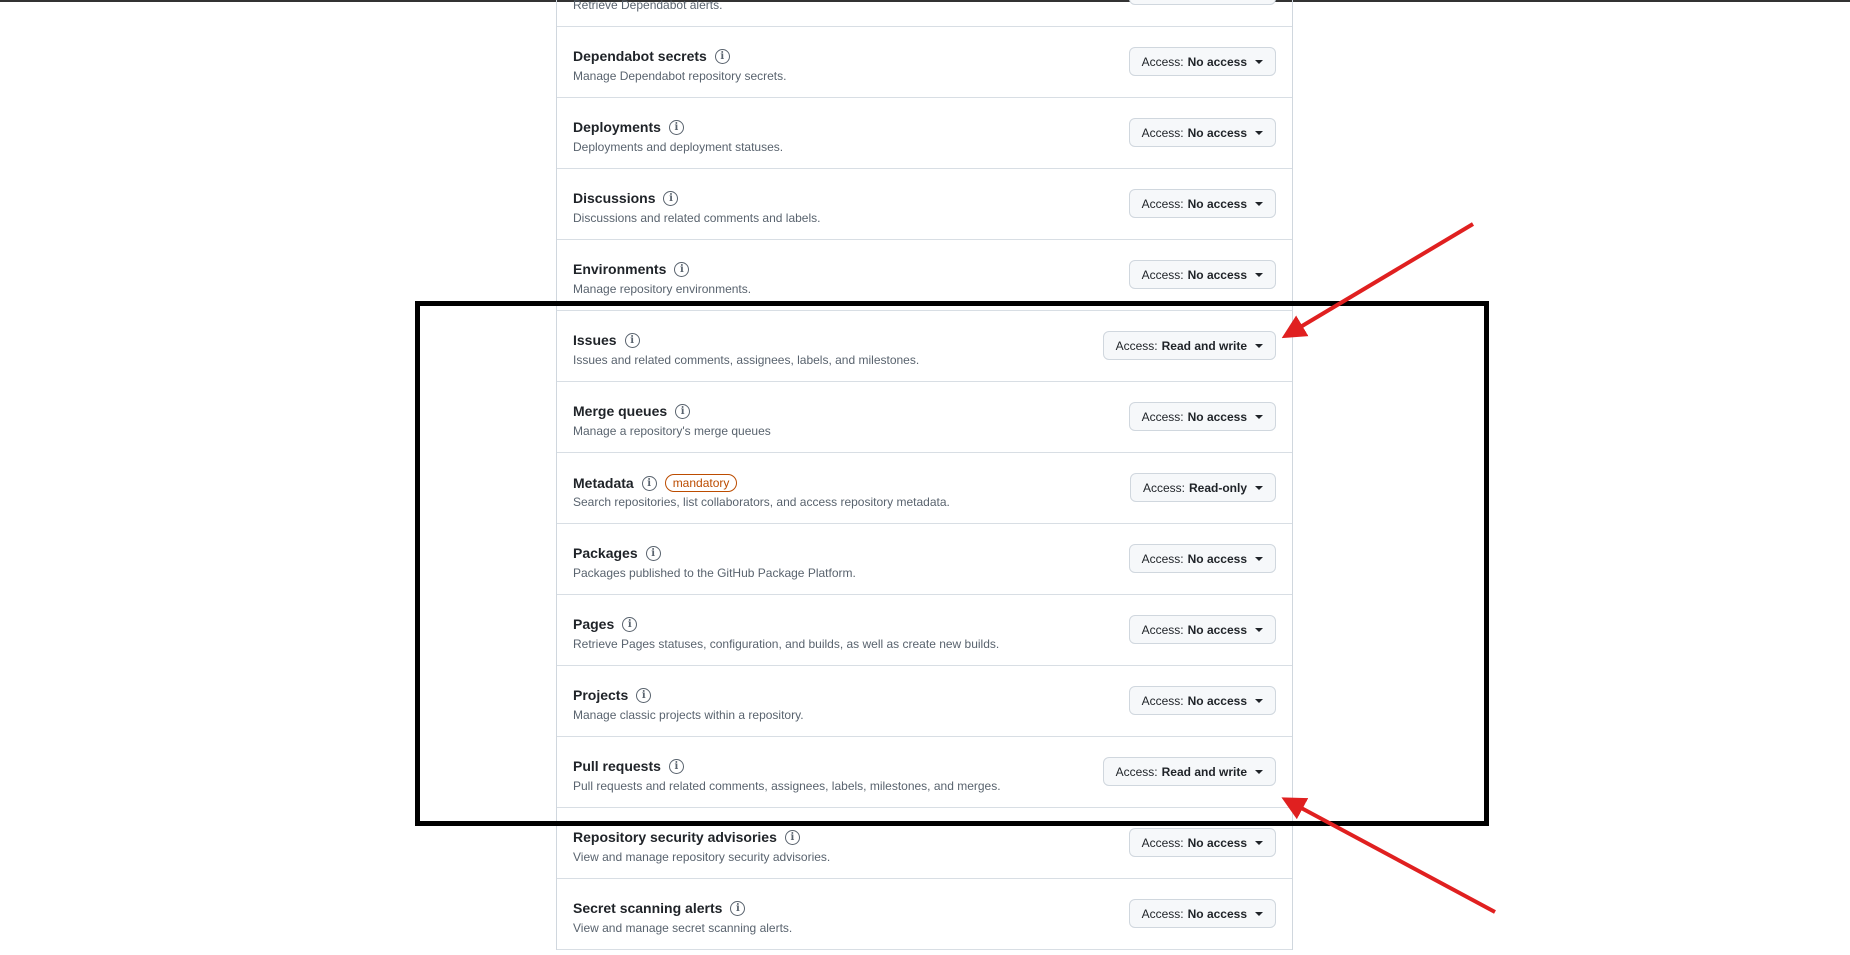 The width and height of the screenshot is (1850, 955). I want to click on arrow-to-issues, so click(1378, 280).